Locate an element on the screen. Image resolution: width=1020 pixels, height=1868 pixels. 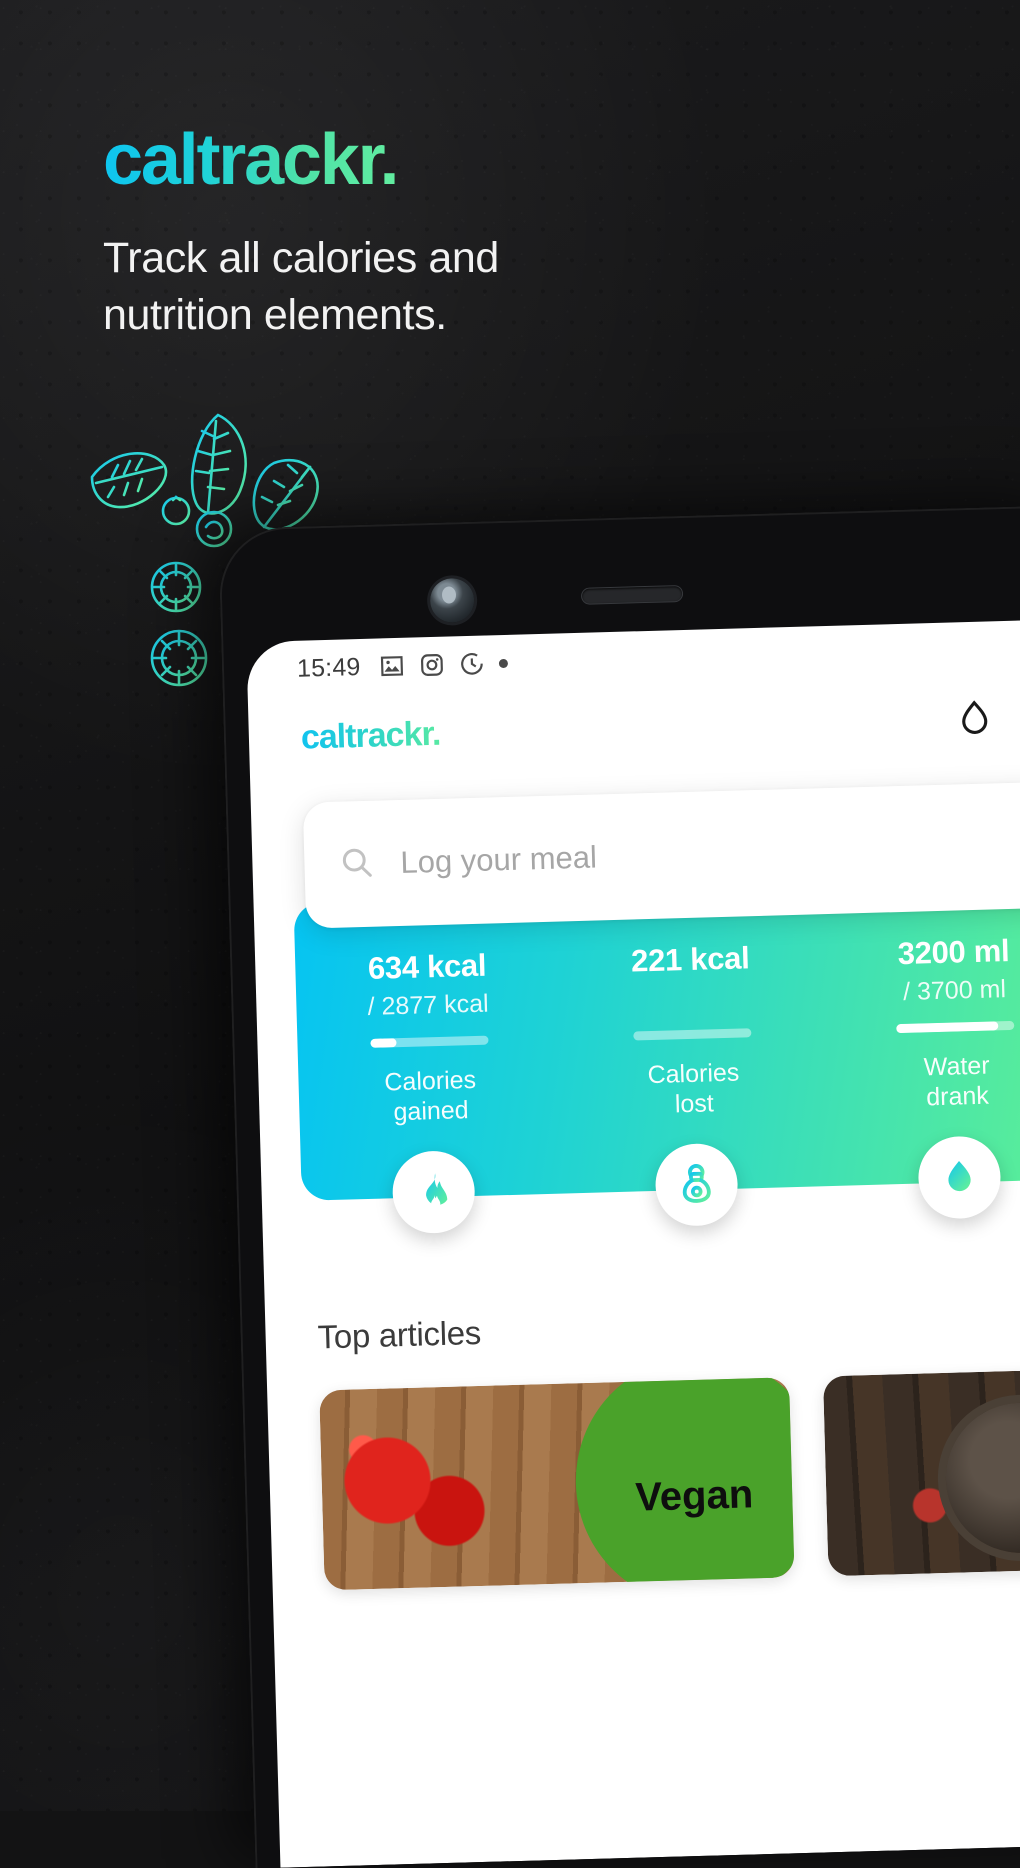
dot-icon is located at coordinates (503, 663).